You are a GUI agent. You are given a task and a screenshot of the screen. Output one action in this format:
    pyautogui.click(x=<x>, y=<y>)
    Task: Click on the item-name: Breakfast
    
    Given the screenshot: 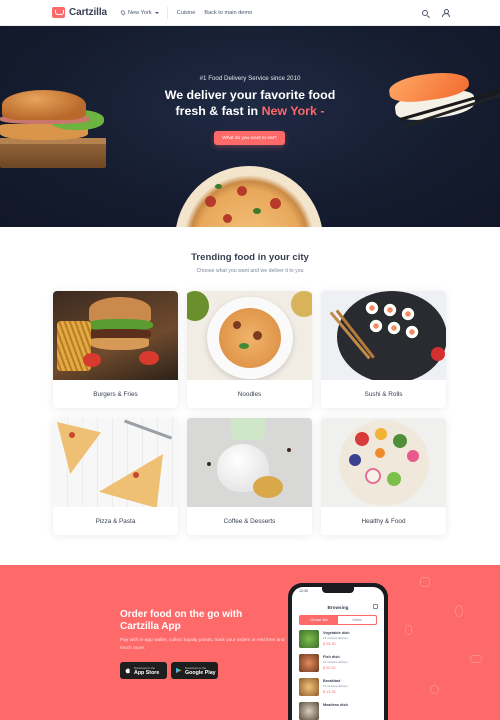 What is the action you would take?
    pyautogui.click(x=332, y=681)
    